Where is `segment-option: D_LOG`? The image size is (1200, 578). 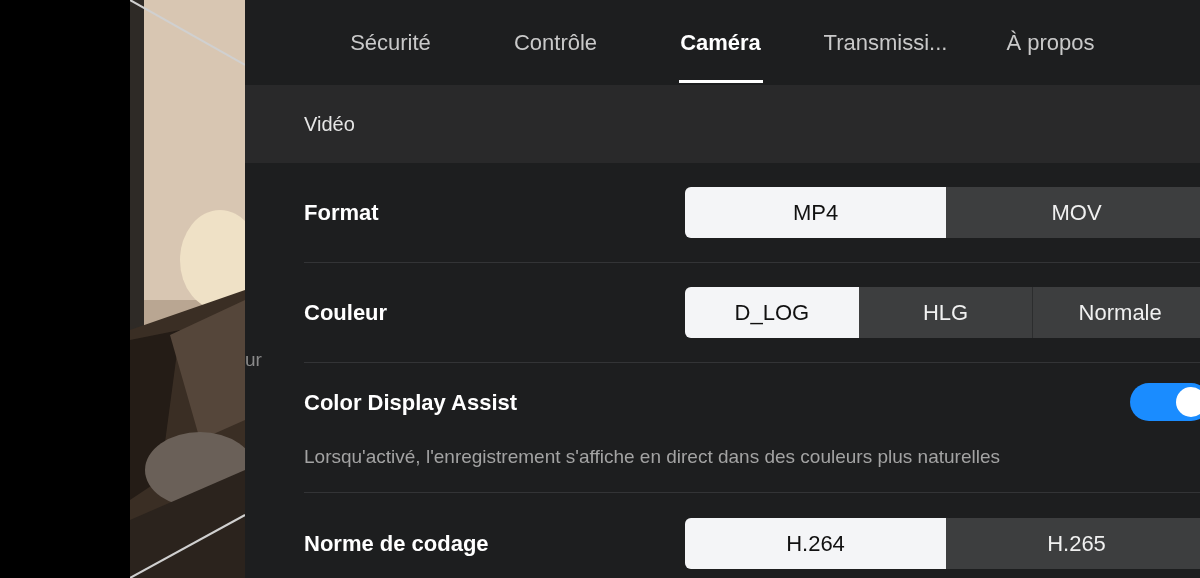
segment-option: D_LOG is located at coordinates (772, 312).